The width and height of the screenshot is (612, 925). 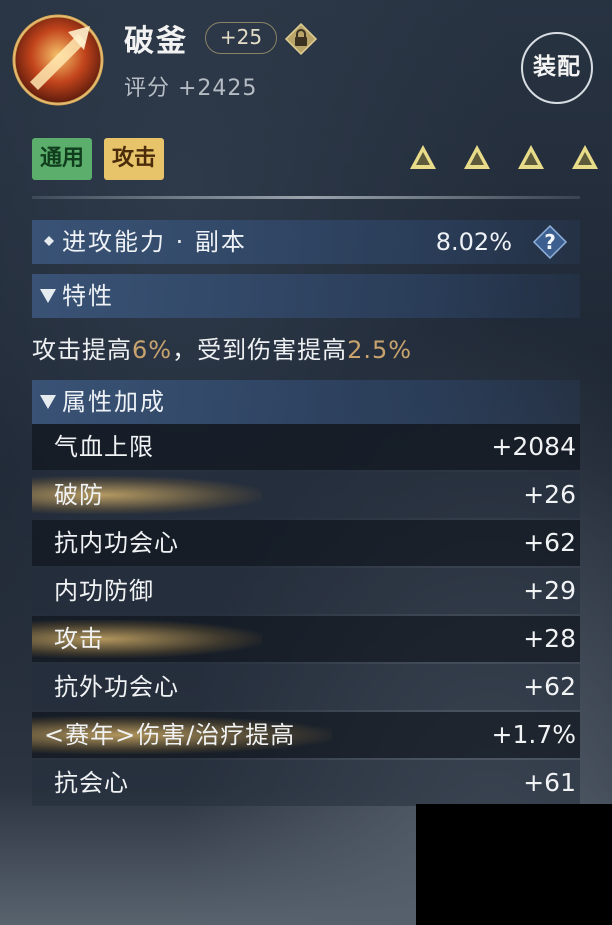 I want to click on equip-button: 装配, so click(x=557, y=68).